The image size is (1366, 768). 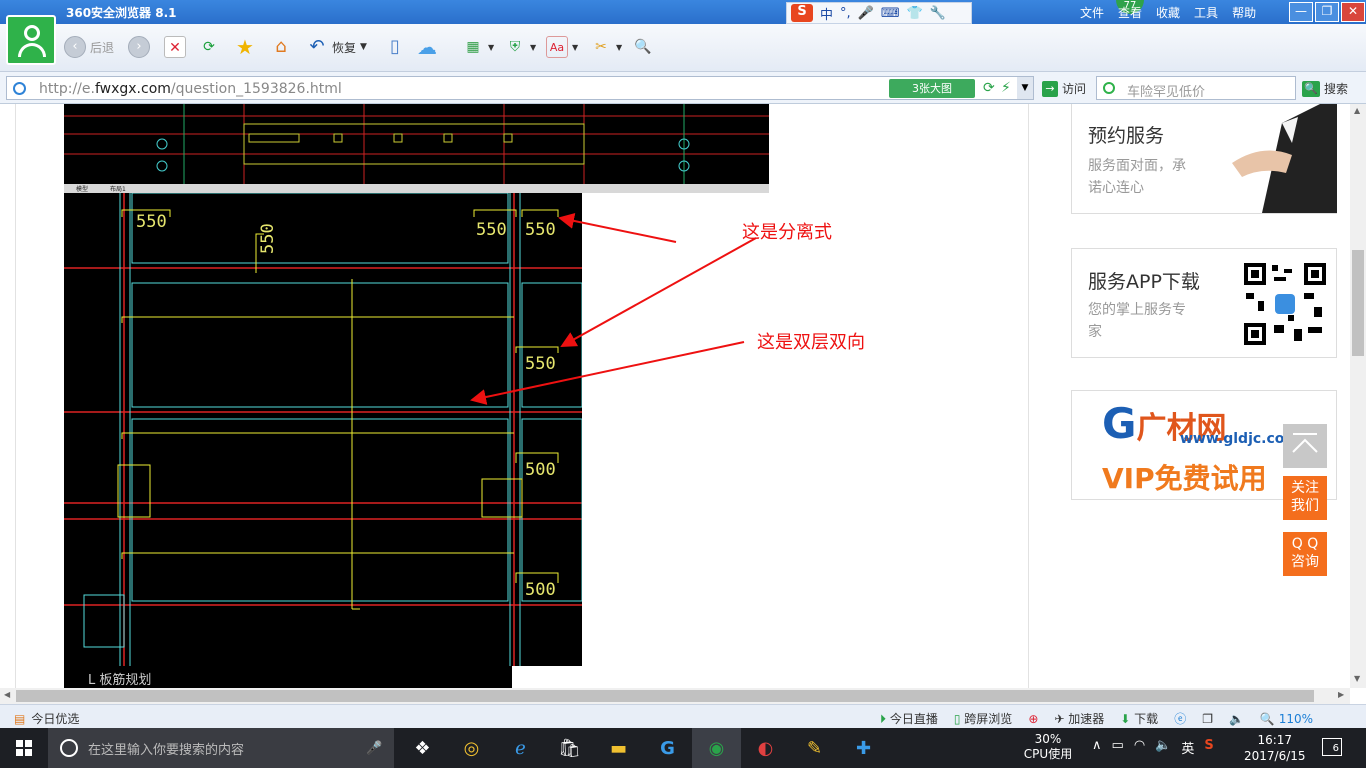 I want to click on home-button: ⌂, so click(x=281, y=47).